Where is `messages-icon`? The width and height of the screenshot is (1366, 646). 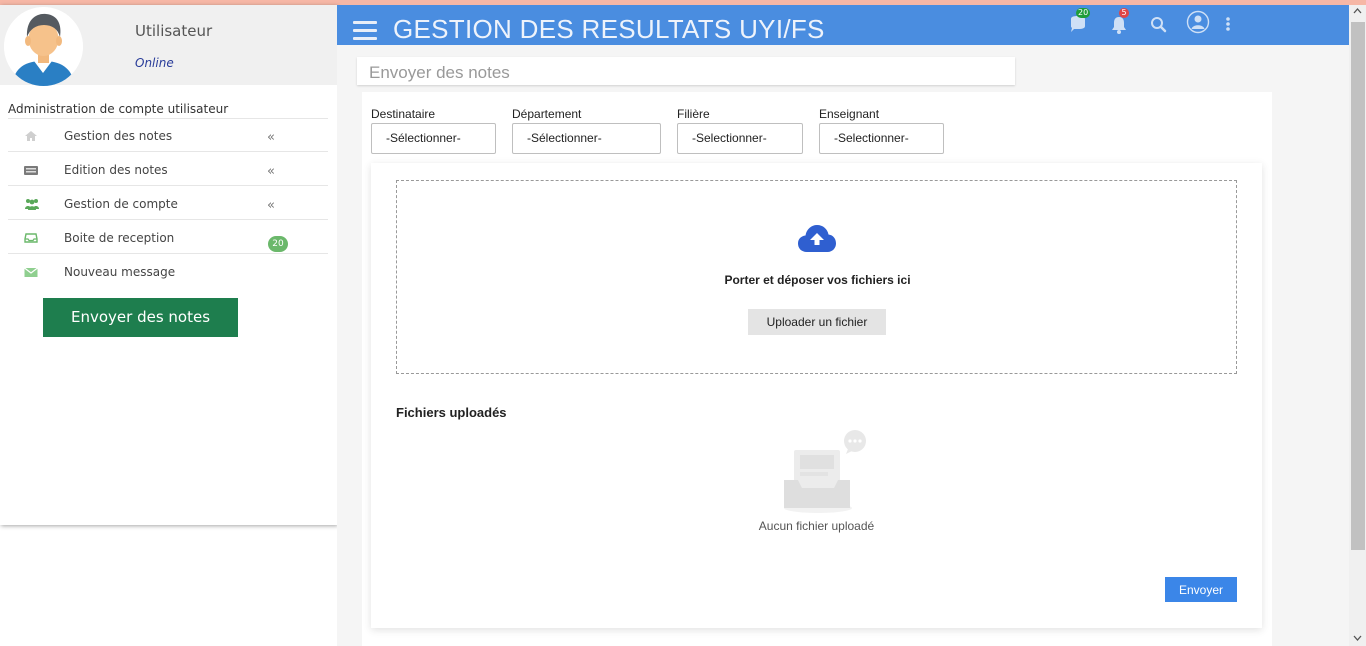
messages-icon is located at coordinates (1078, 25).